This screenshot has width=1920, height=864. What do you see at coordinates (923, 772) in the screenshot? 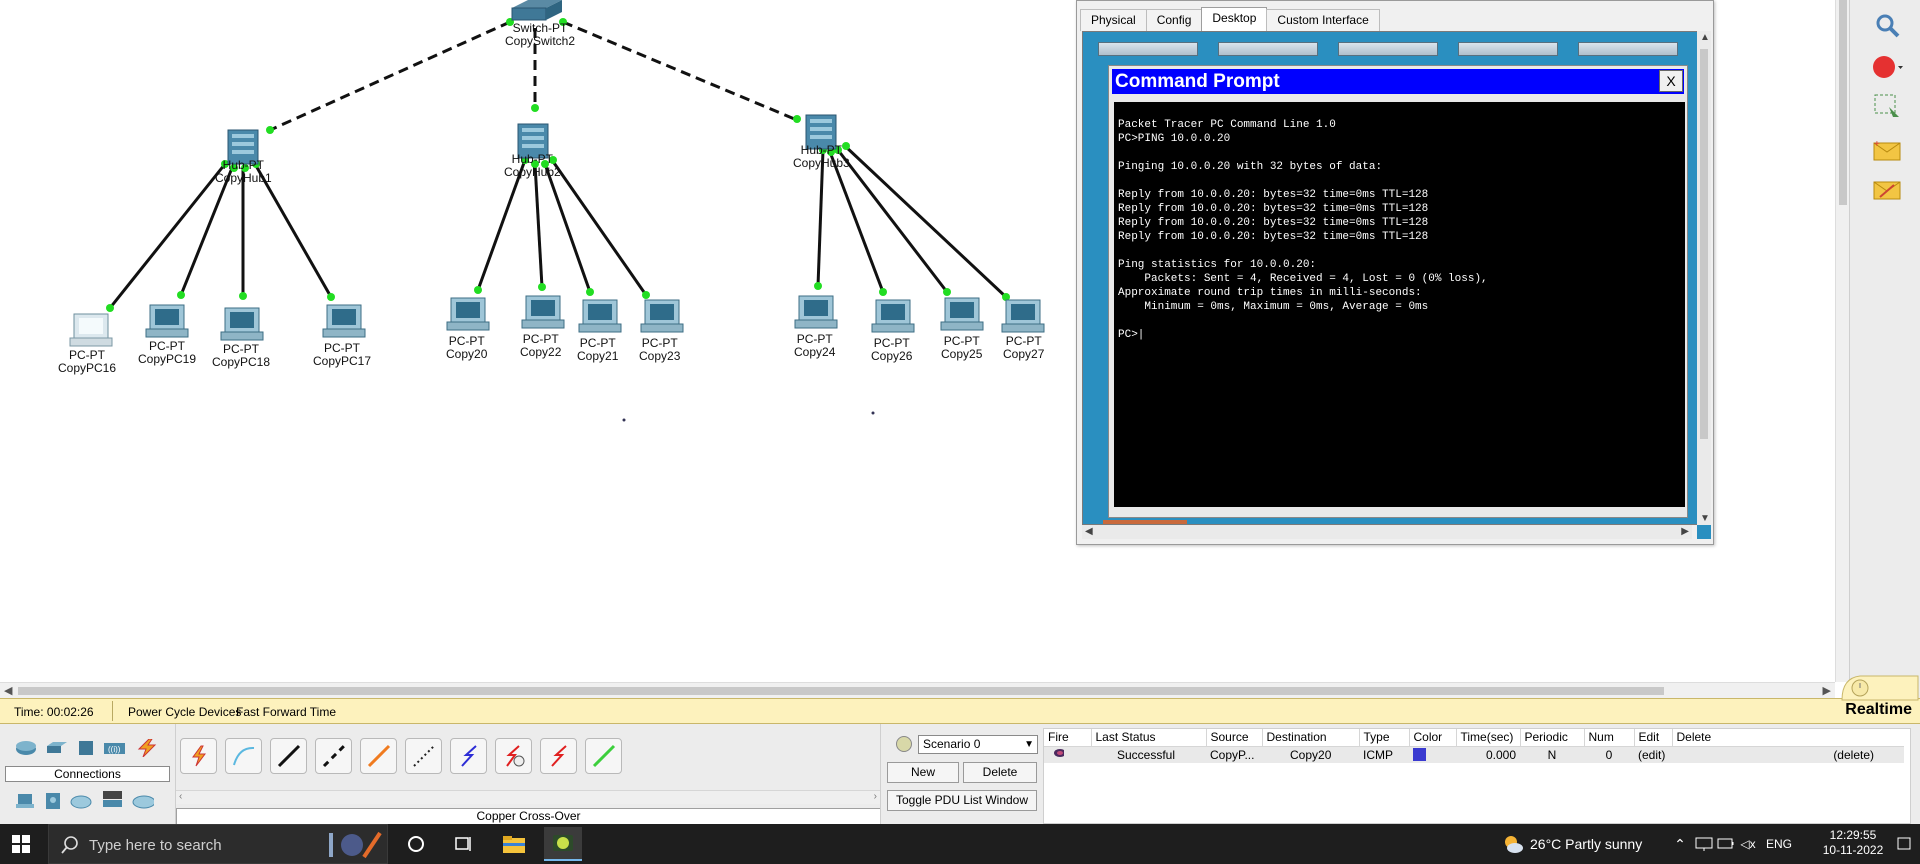
I see `new-scenario-button: New` at bounding box center [923, 772].